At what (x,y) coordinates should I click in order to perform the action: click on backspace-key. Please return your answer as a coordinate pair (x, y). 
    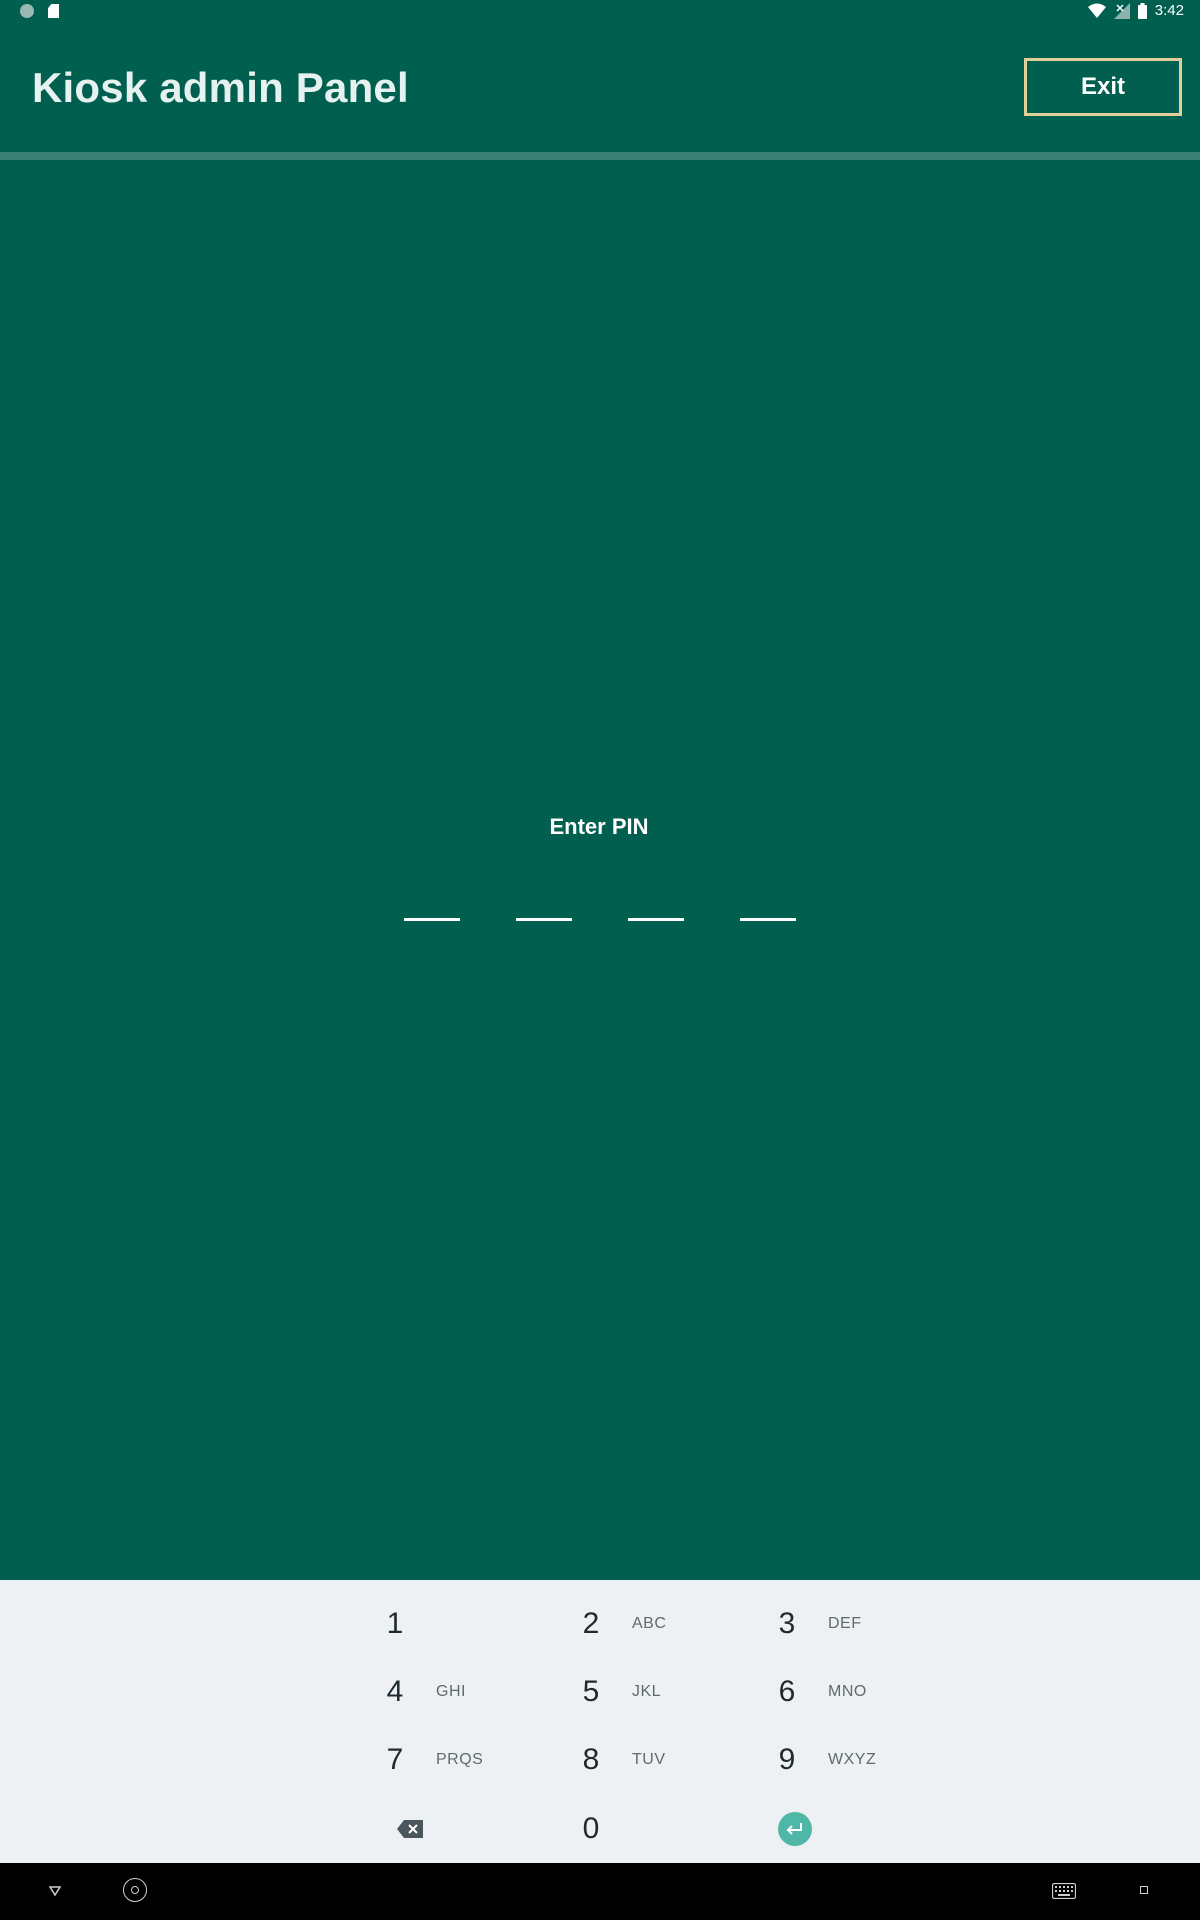
    Looking at the image, I should click on (470, 1829).